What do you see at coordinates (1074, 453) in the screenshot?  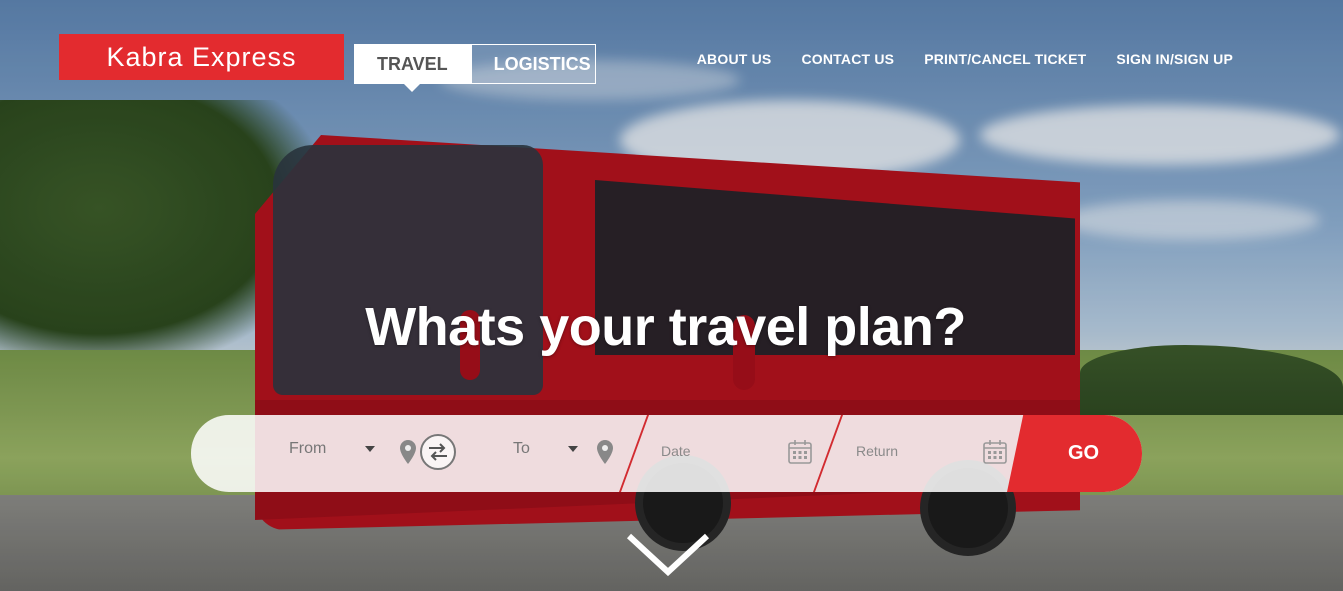 I see `go-search-button: GO` at bounding box center [1074, 453].